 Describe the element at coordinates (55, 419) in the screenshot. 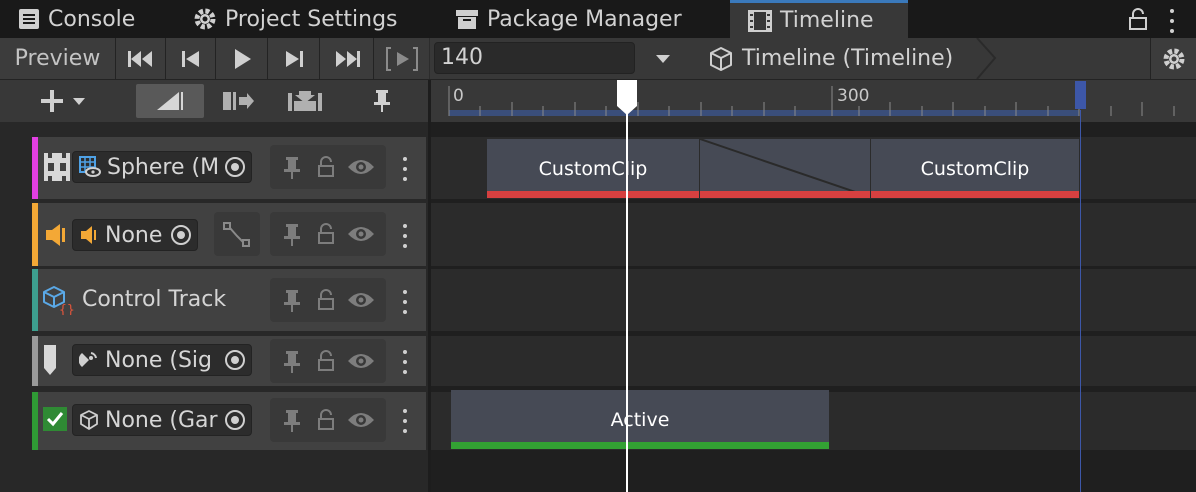

I see `activation-check-icon` at that location.